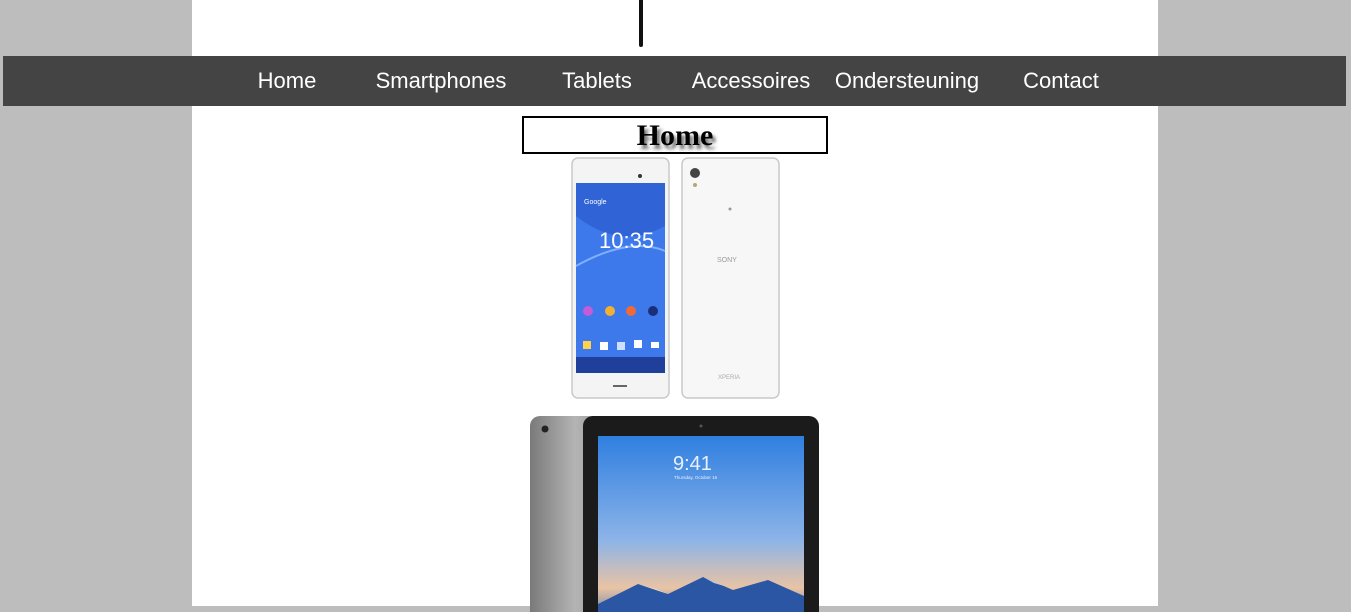 Image resolution: width=1351 pixels, height=612 pixels. What do you see at coordinates (1061, 81) in the screenshot?
I see `nav-item-contact: Contact` at bounding box center [1061, 81].